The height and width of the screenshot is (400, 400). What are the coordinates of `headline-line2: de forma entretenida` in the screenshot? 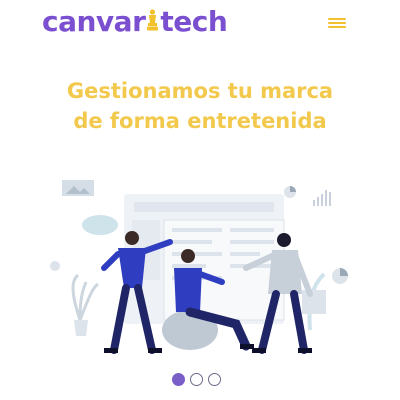 It's located at (200, 121).